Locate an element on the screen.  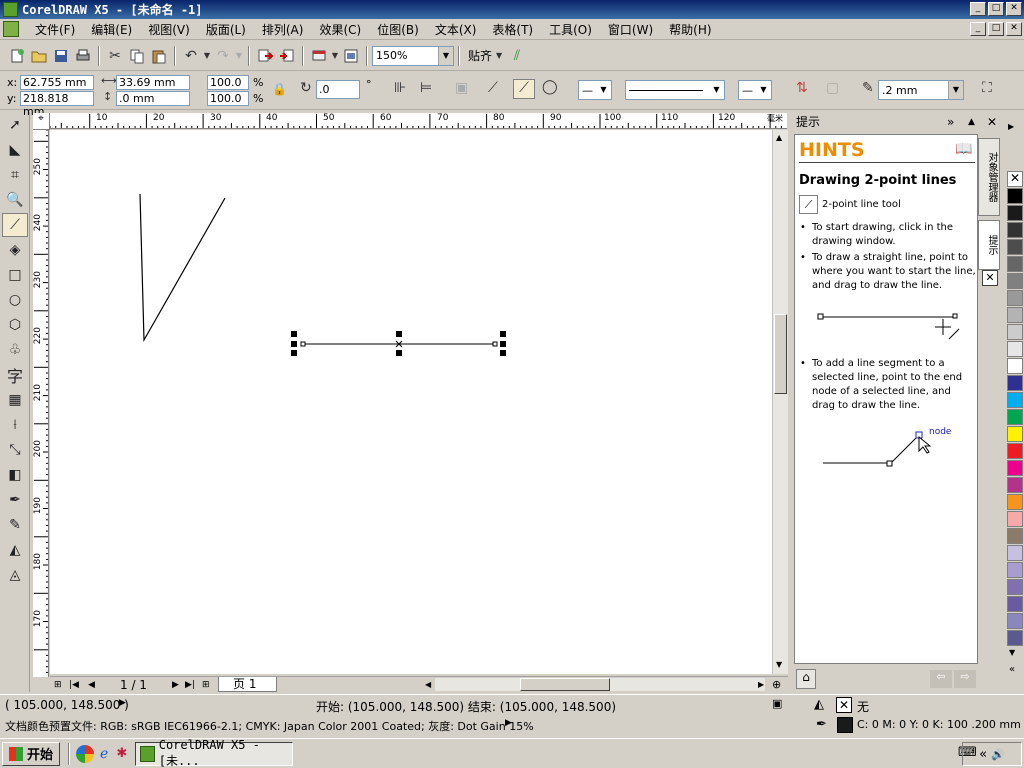
fill-none-swatch: ✕ is located at coordinates (844, 705).